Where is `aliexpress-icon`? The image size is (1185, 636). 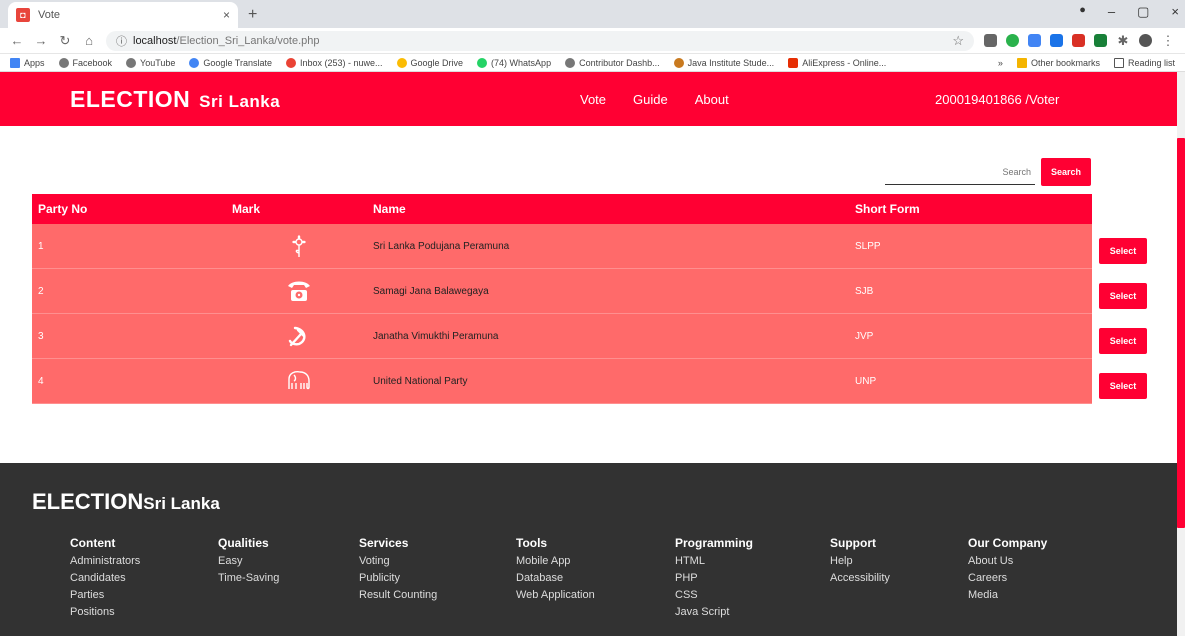
aliexpress-icon is located at coordinates (793, 62).